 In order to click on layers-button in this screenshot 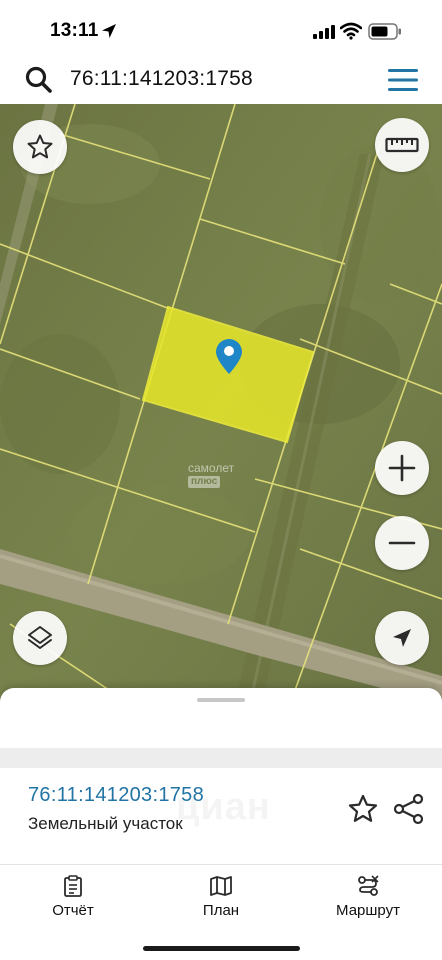, I will do `click(40, 638)`.